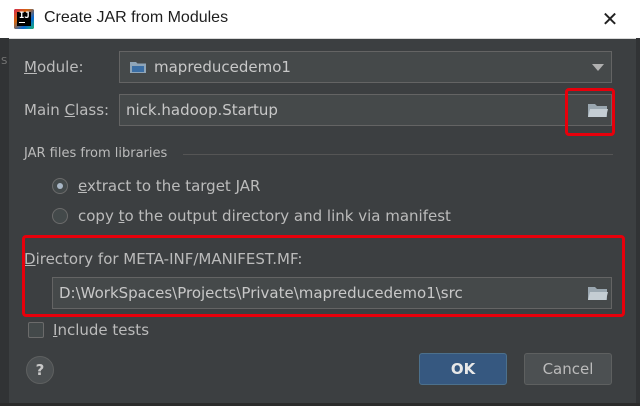 This screenshot has width=640, height=406. What do you see at coordinates (4, 61) in the screenshot?
I see `background-window-fragment: S` at bounding box center [4, 61].